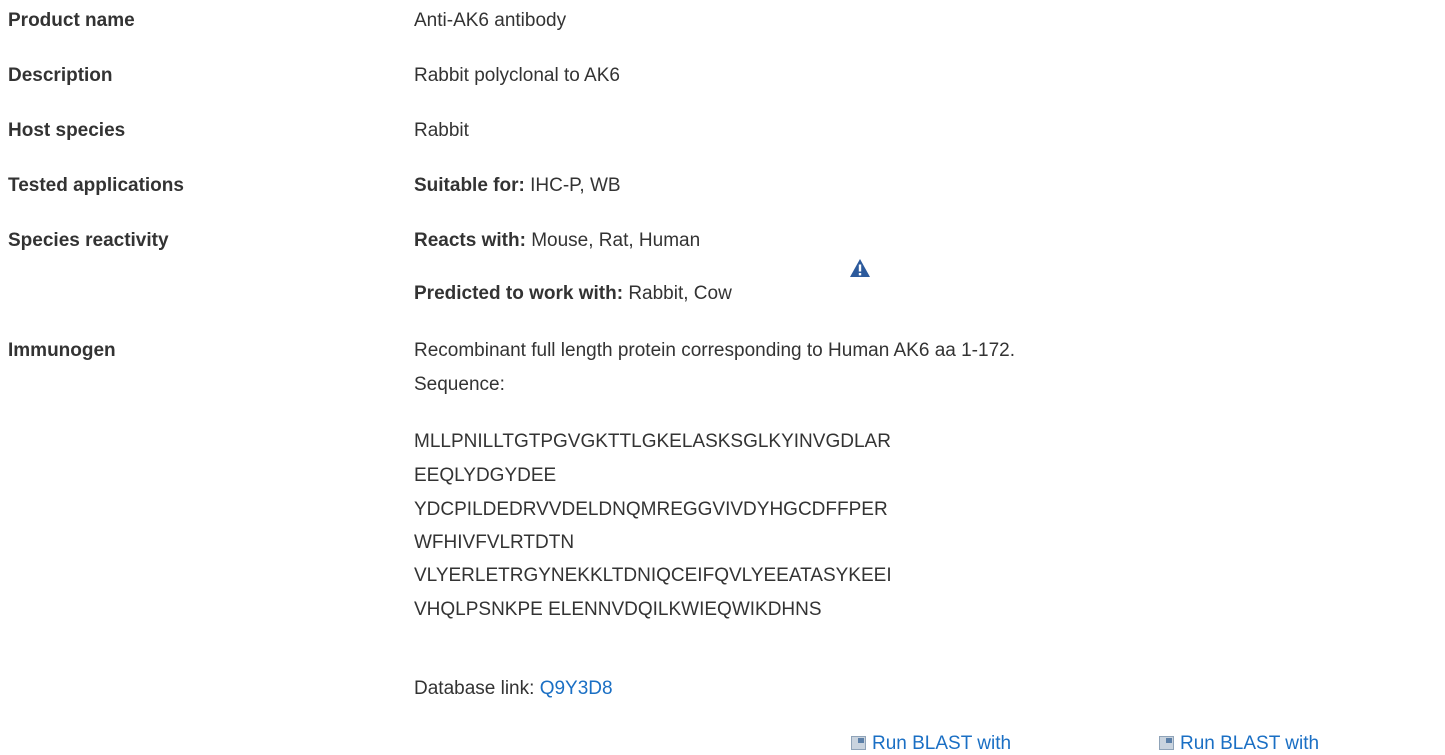 The height and width of the screenshot is (755, 1445). I want to click on predicted-to-work-with-line: Predicted to work with: Rabbit, Cow, so click(573, 294).